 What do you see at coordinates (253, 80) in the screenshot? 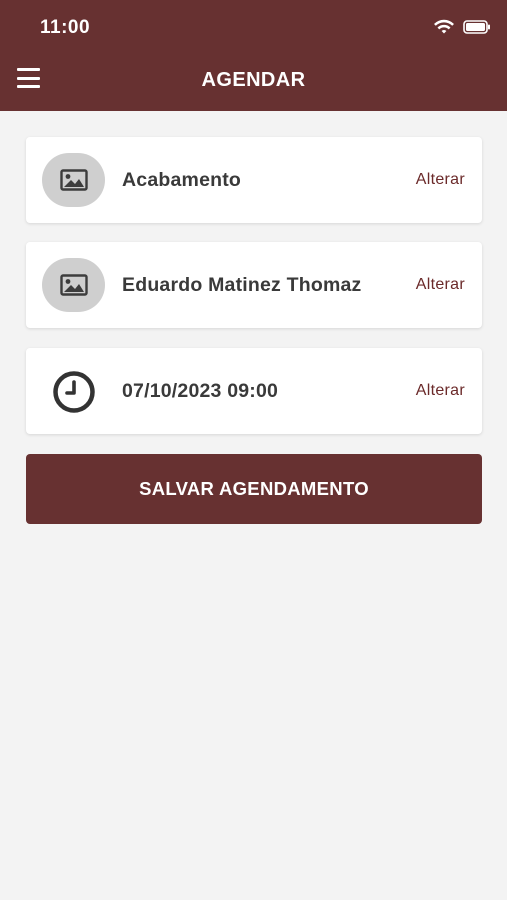
I see `page-title: AGENDAR` at bounding box center [253, 80].